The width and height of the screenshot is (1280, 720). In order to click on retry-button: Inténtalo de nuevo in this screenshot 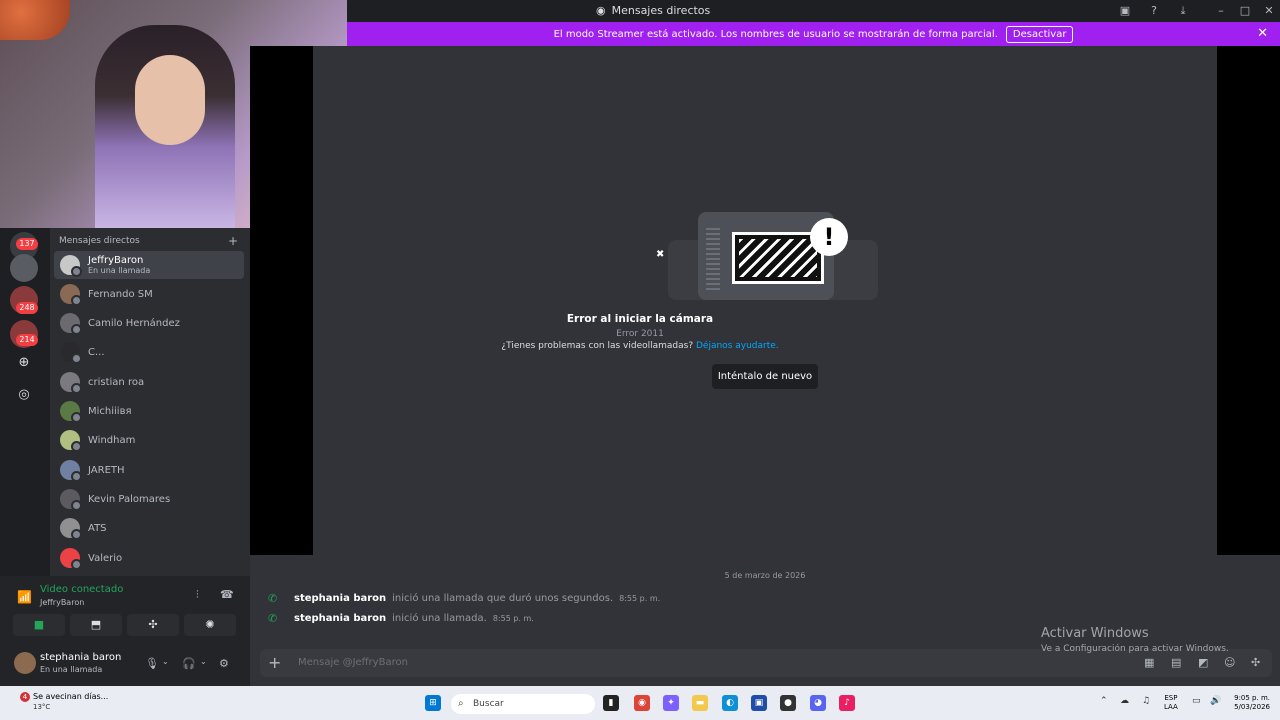, I will do `click(765, 376)`.